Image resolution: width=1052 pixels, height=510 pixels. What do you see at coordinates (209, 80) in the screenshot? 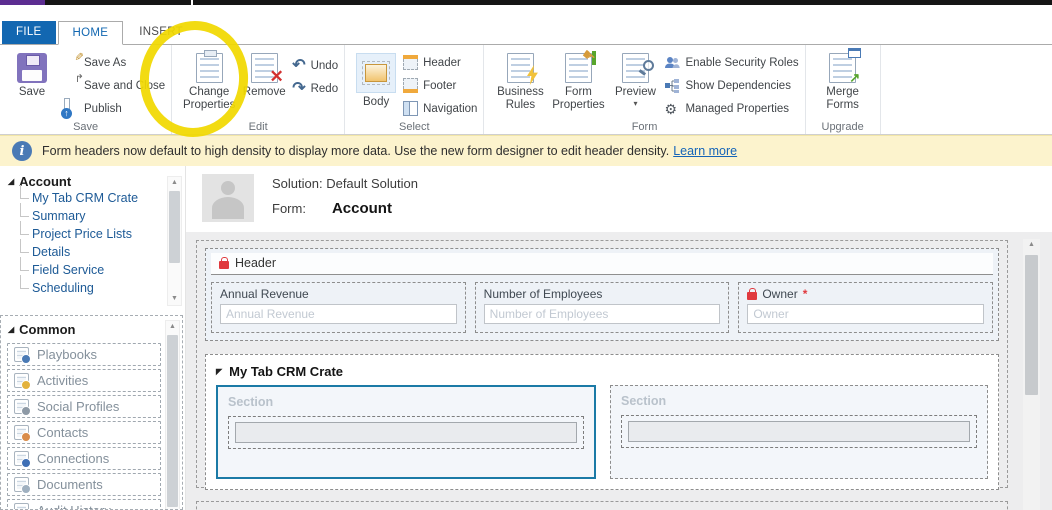
I see `change-properties-button: Change Properties` at bounding box center [209, 80].